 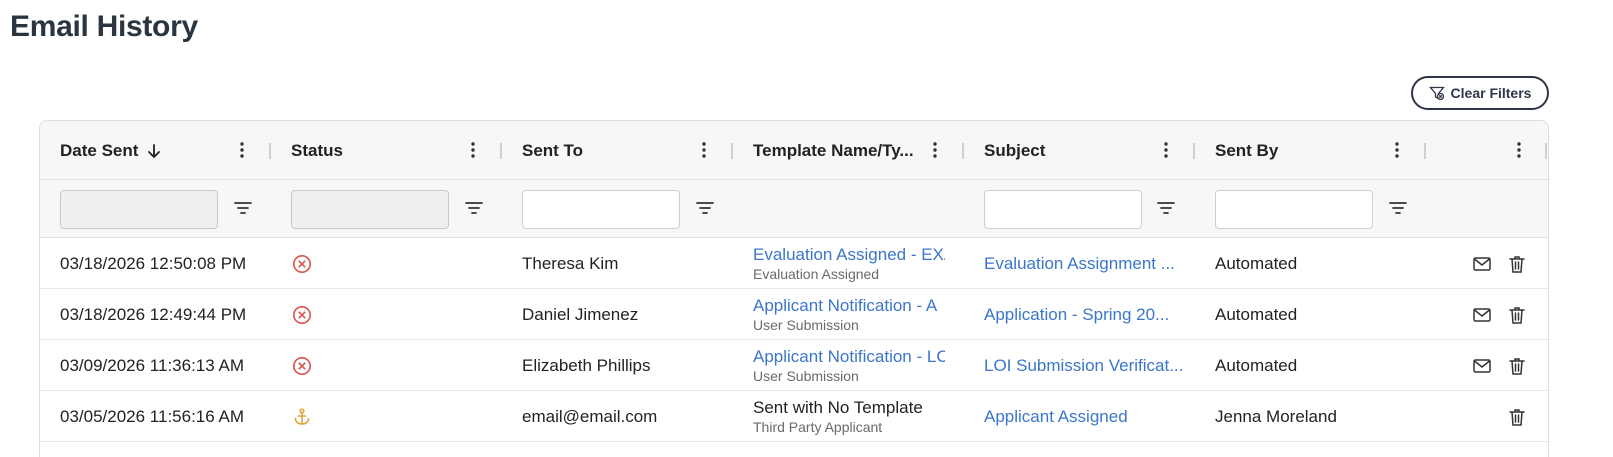 I want to click on template-name-label: Sent with No Template, so click(x=838, y=407).